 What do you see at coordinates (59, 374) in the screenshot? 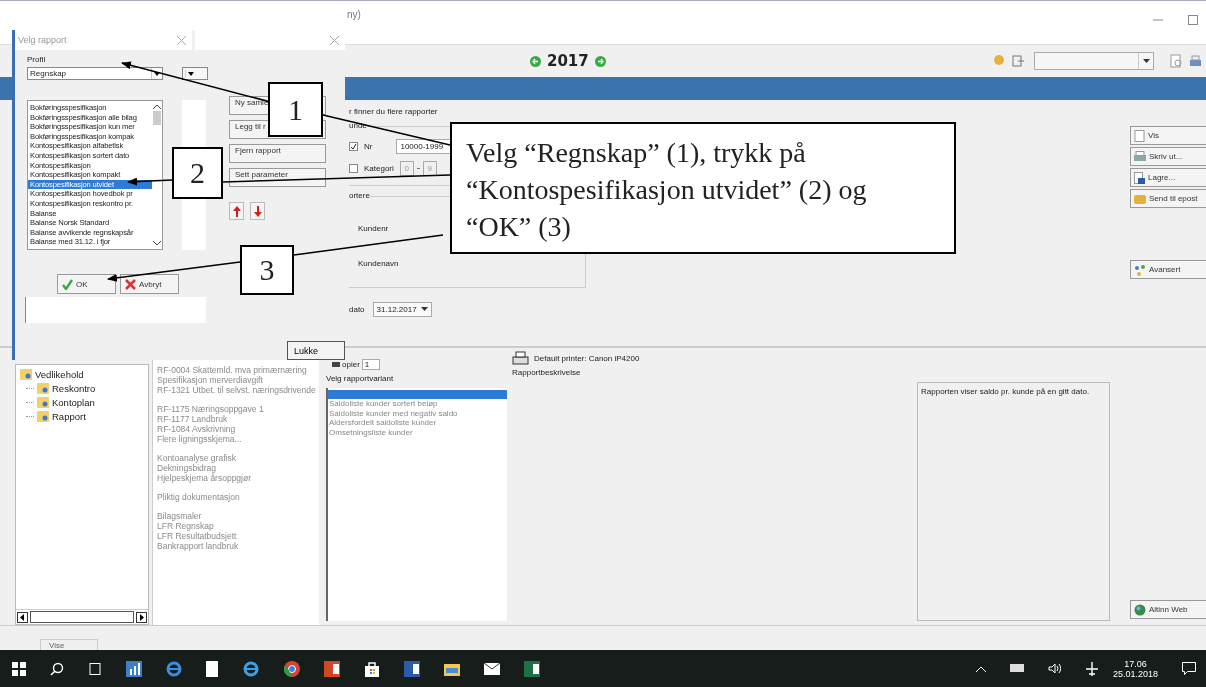
I see `tree-item: Vedlikehold` at bounding box center [59, 374].